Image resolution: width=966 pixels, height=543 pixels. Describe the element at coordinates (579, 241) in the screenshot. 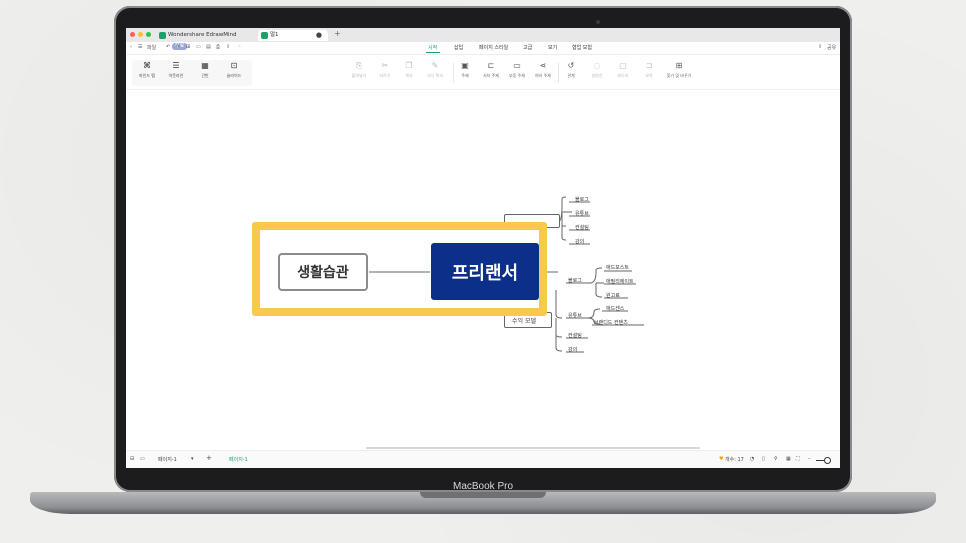

I see `leaf-lecture: 강의` at that location.